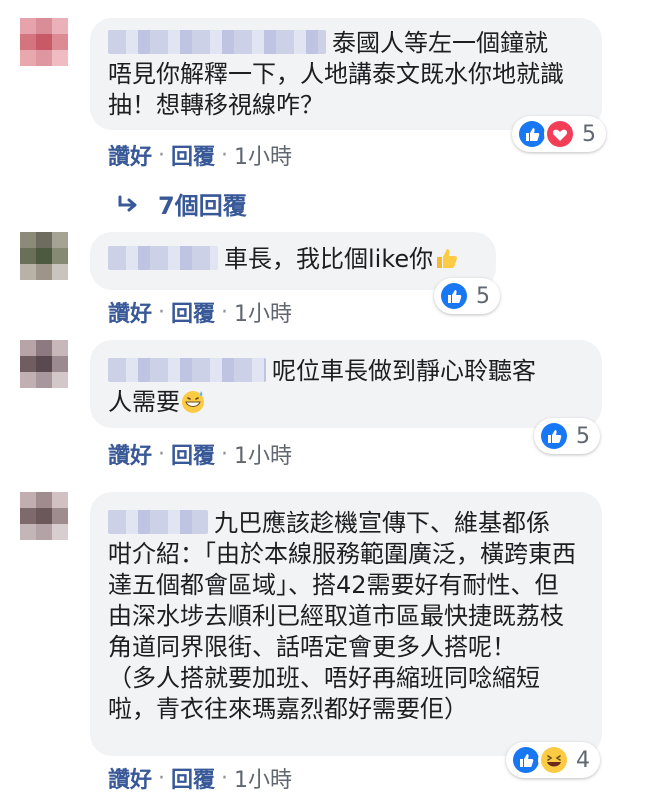 Image resolution: width=660 pixels, height=801 pixels. I want to click on comment-text: 人需要, so click(144, 402).